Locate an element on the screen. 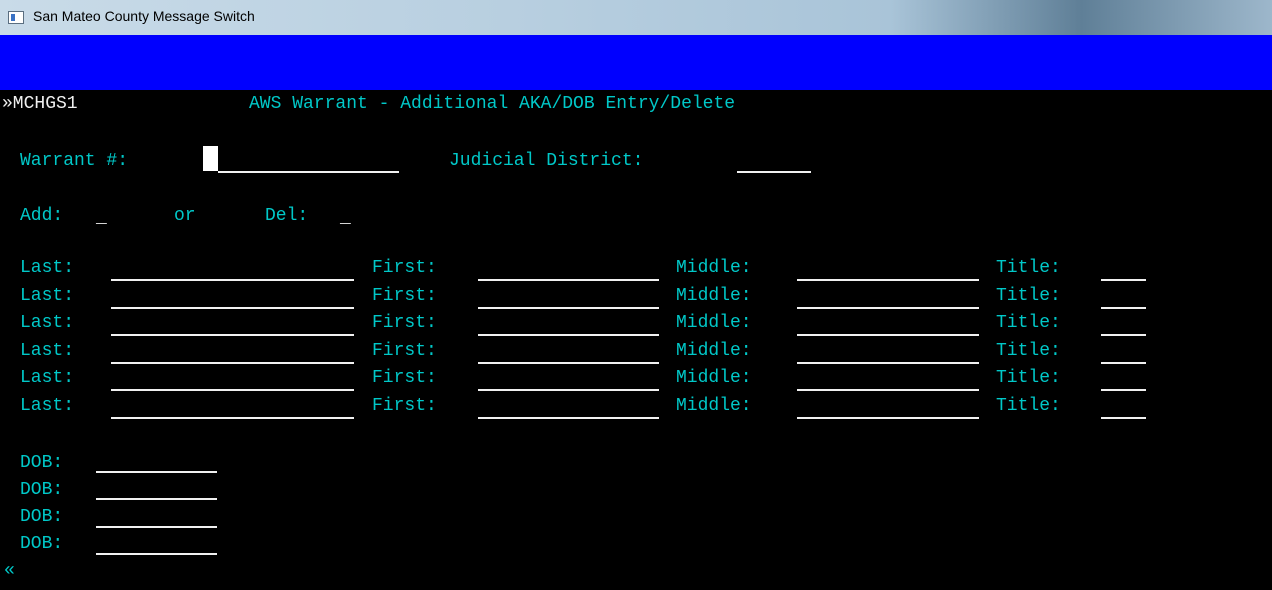  end-of-screen-marker: « is located at coordinates (9, 571).